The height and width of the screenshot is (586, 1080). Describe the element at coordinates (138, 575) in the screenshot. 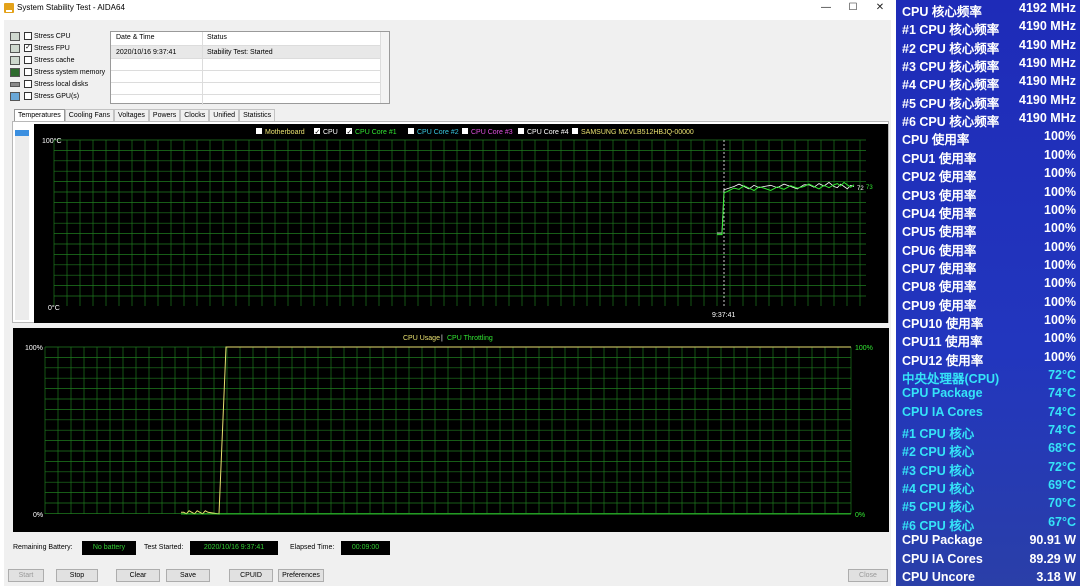

I see `clear-button: Clear` at that location.